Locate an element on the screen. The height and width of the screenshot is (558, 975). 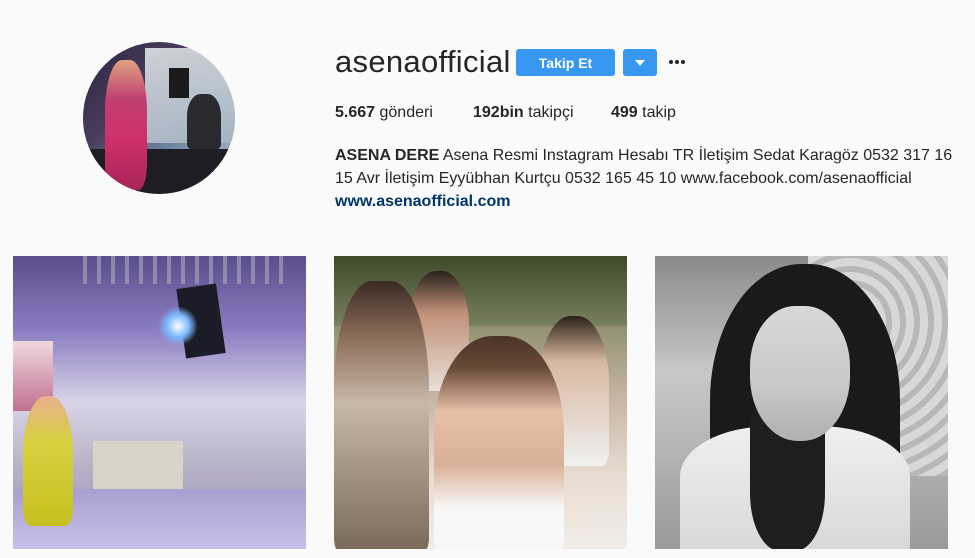
avatar-speaker is located at coordinates (179, 83).